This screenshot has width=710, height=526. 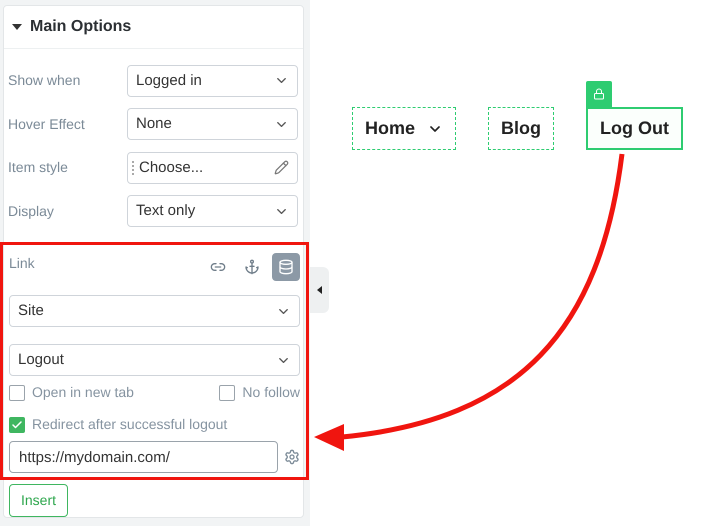 I want to click on drag-handle-icon, so click(x=133, y=167).